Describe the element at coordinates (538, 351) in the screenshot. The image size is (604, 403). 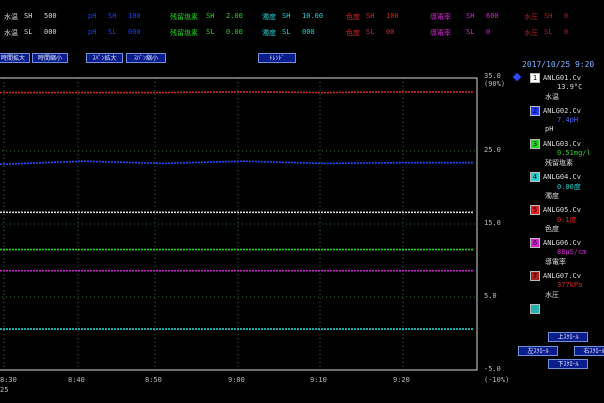
I see `scroll-left-button: 左ｽｸﾛｰﾙ` at that location.